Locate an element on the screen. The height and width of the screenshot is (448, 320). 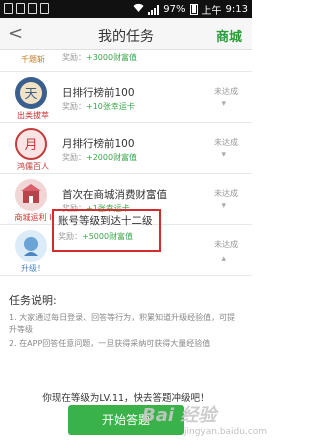
status-bar: 97% 上午 9:13 is located at coordinates (126, 9).